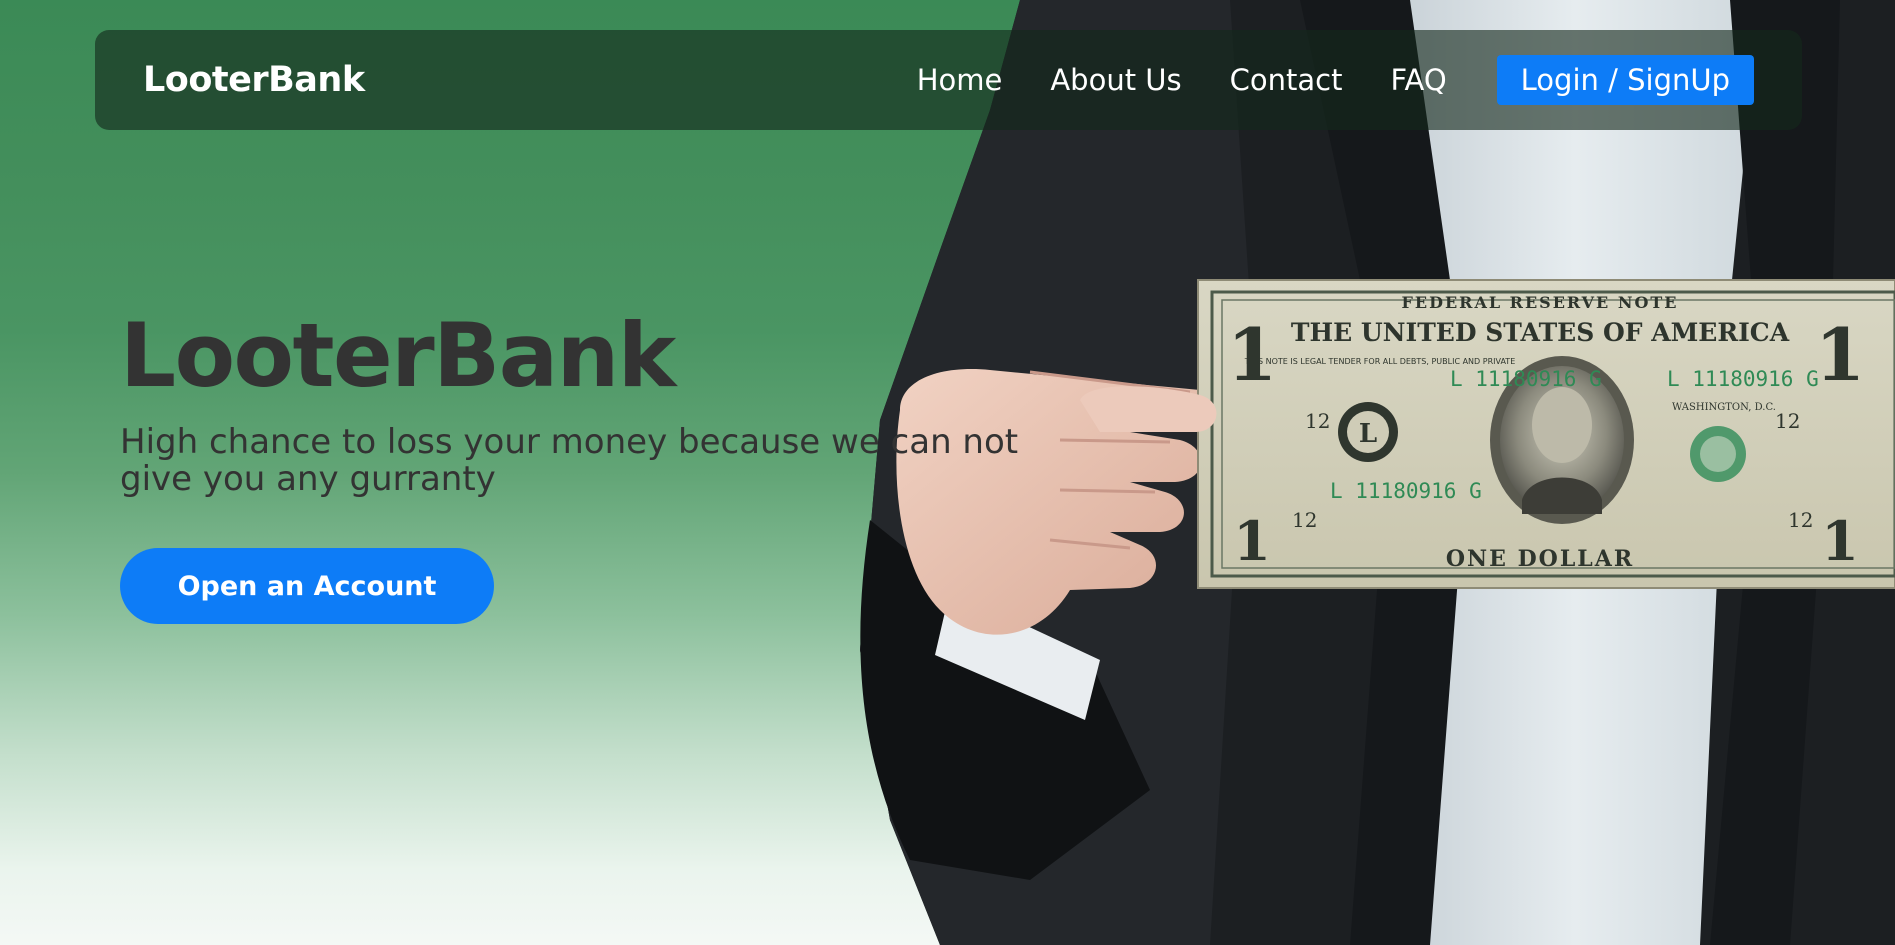  I want to click on brand-logo: LooterBank, so click(254, 80).